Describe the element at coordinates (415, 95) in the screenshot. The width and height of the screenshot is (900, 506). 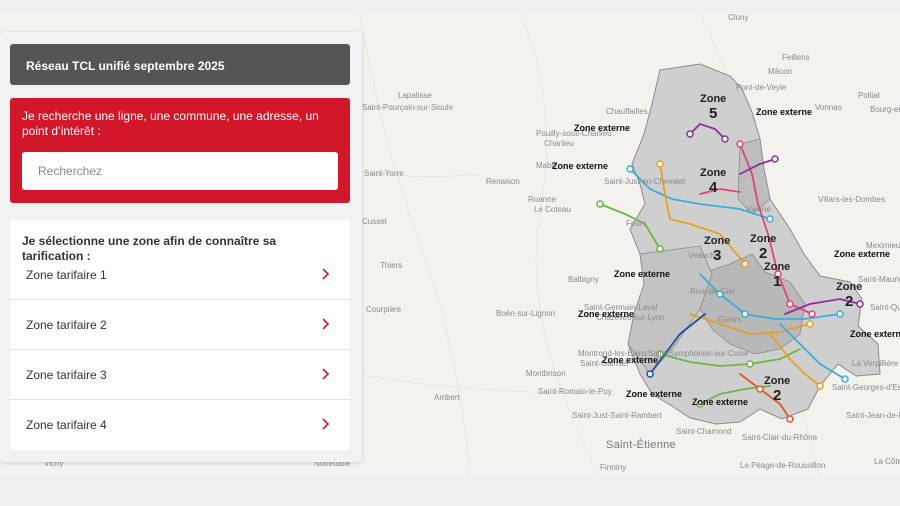
I see `place-label: Lapalisse` at that location.